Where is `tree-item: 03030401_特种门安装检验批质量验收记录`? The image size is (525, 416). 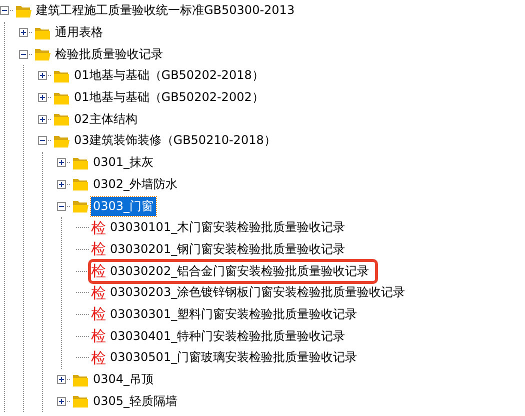 tree-item: 03030401_特种门安装检验批质量验收记录 is located at coordinates (228, 336).